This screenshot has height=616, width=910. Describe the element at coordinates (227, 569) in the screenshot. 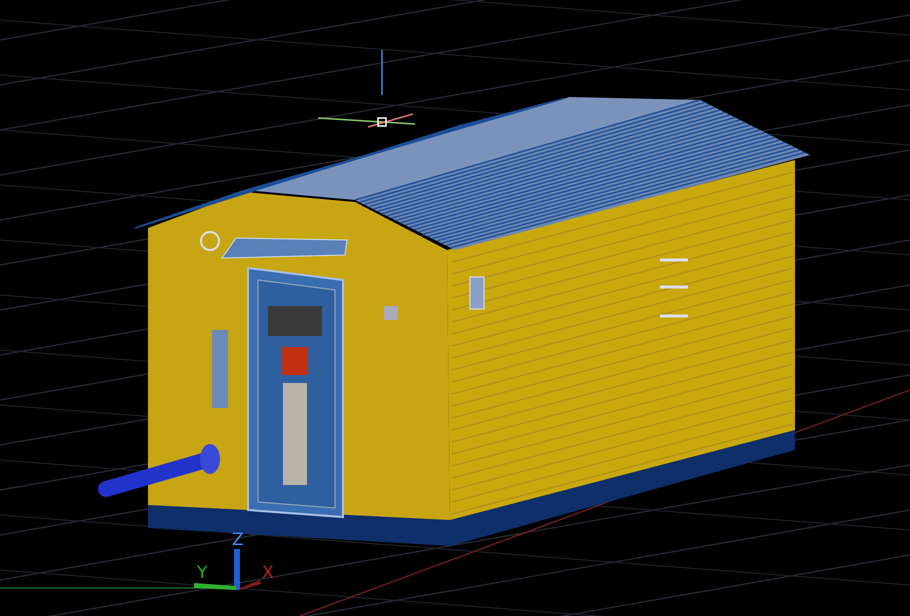

I see `ucs-axes-icon` at that location.